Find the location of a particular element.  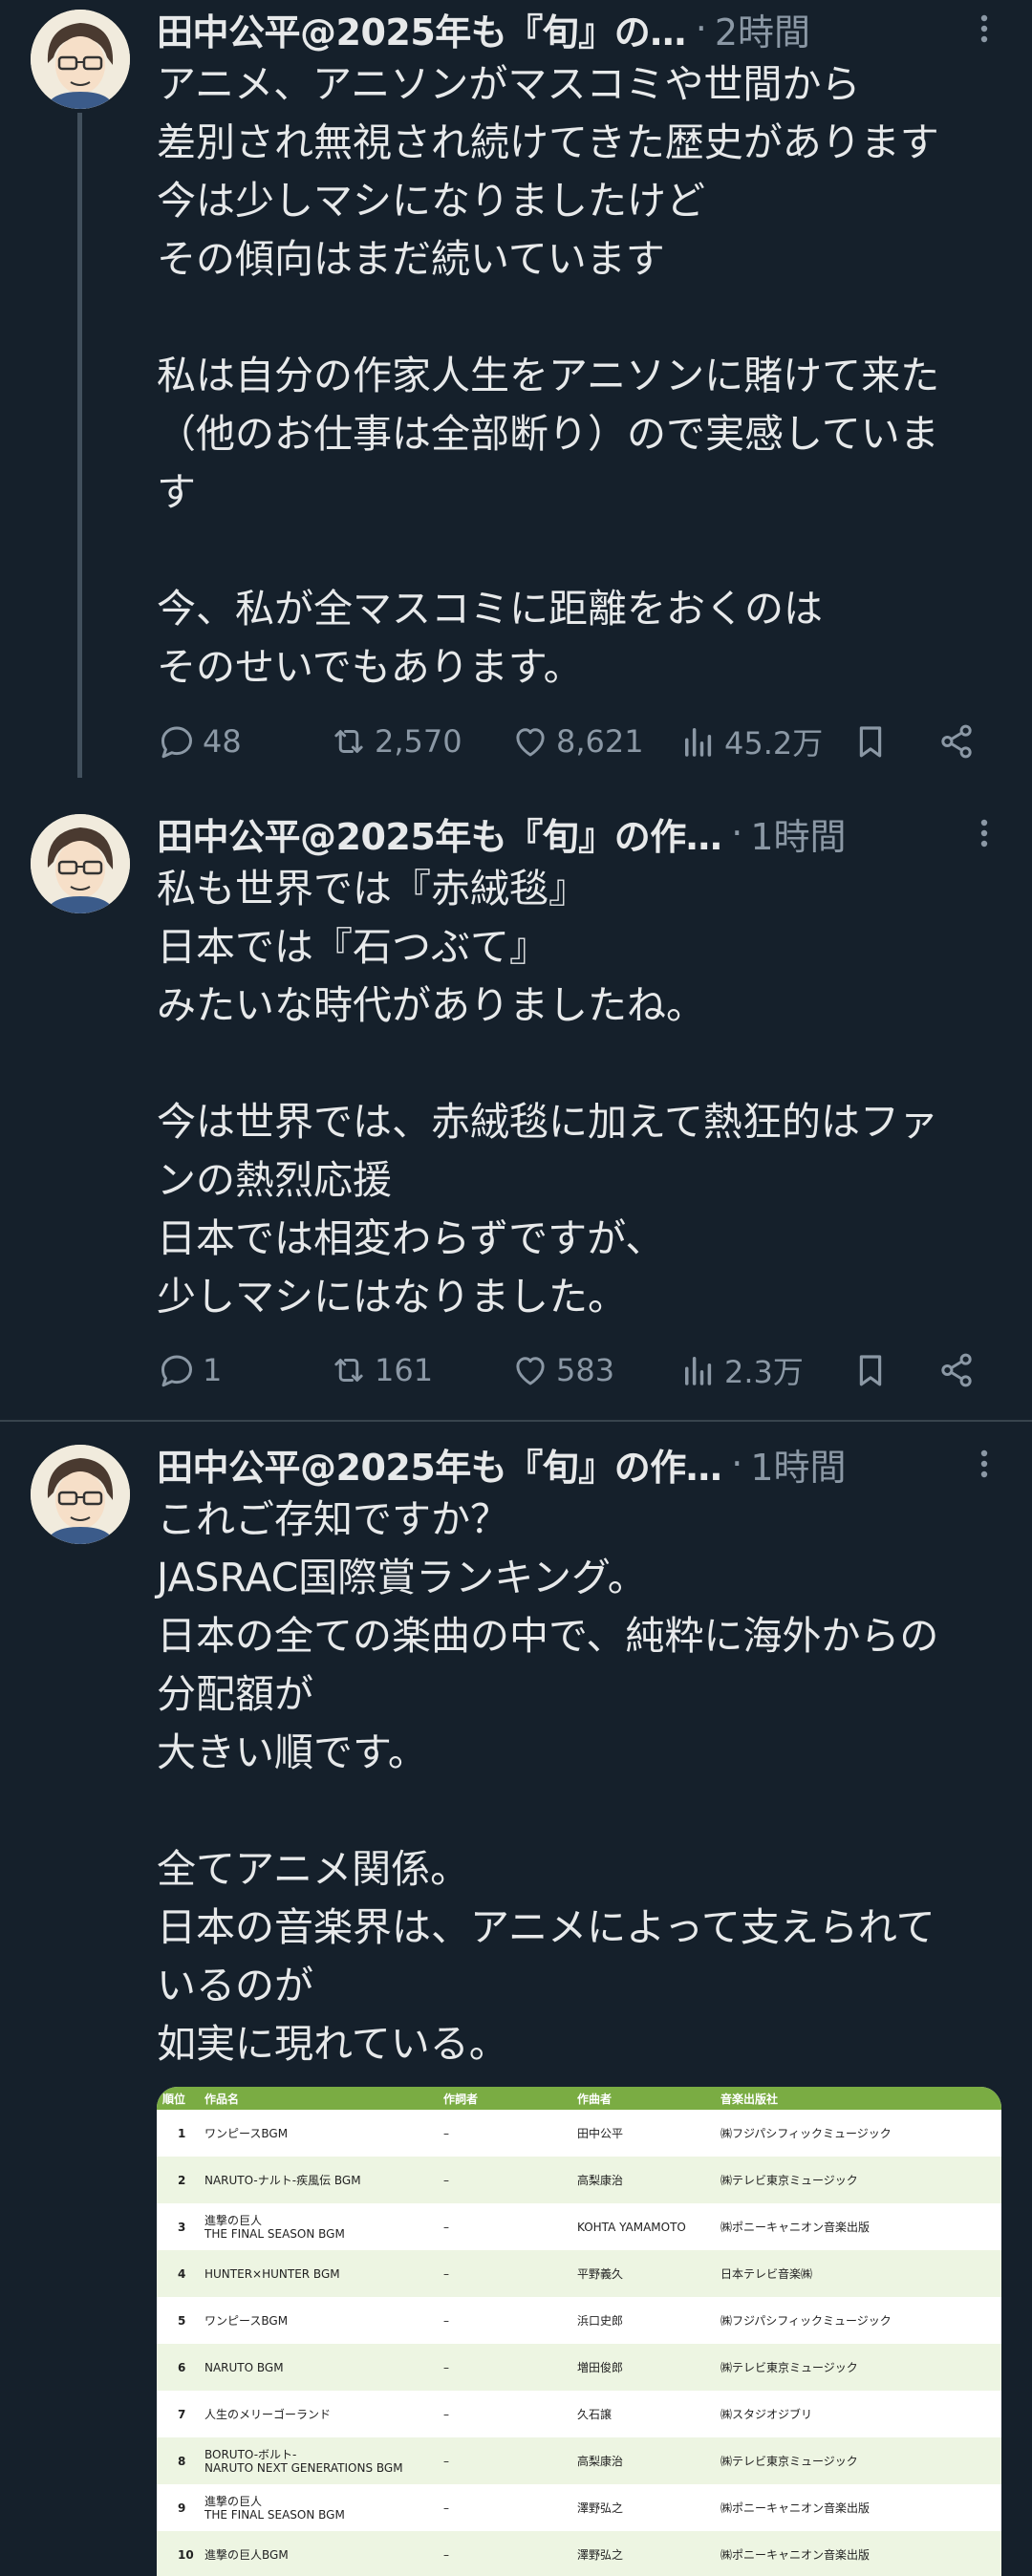

table-header: 順位 作品名 作詞者 作曲者 音楽出版社 is located at coordinates (579, 2098).